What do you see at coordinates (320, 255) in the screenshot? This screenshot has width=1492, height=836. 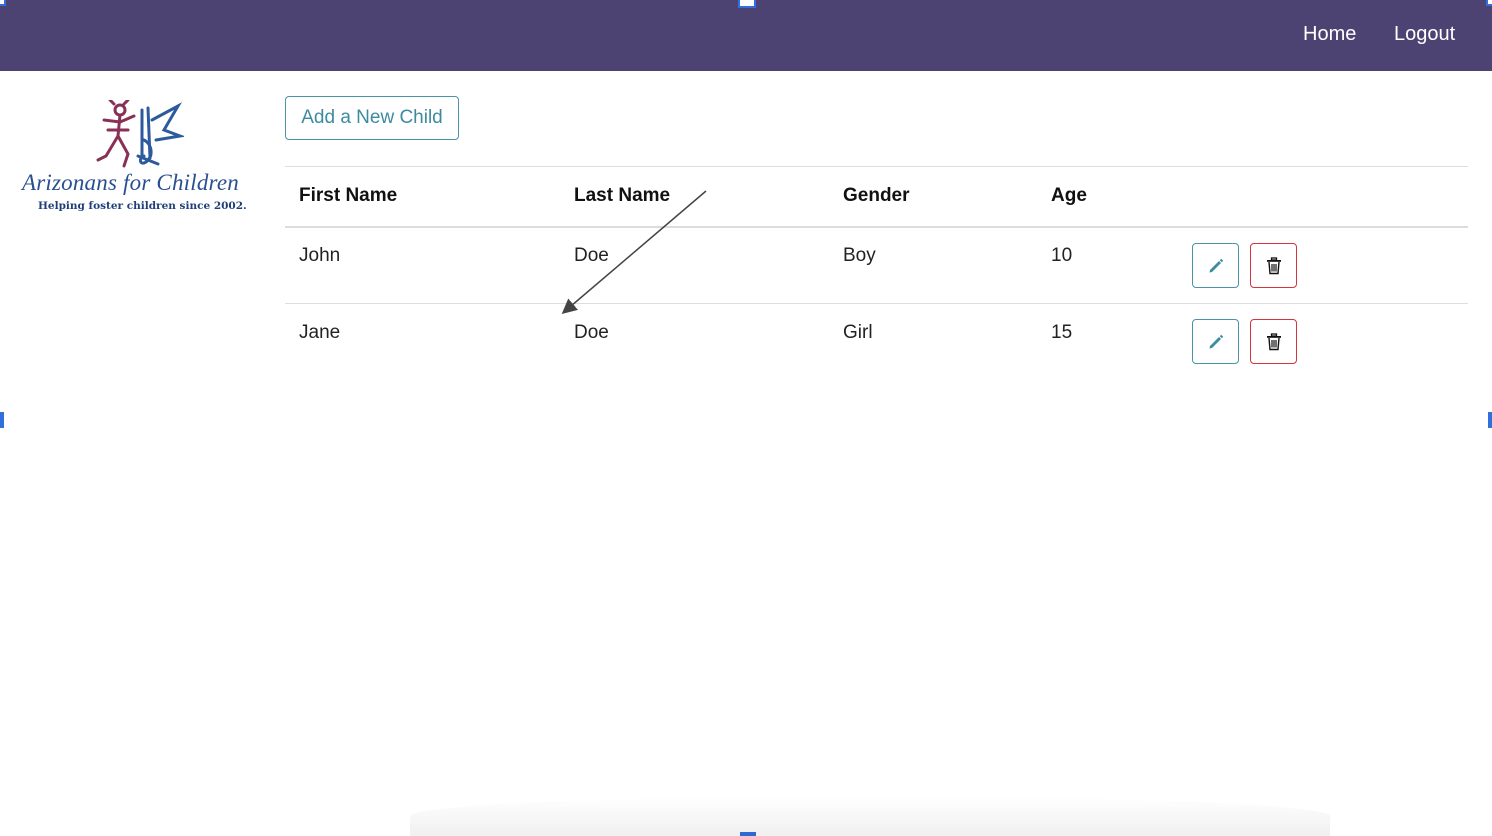 I see `cell-first-name: John` at bounding box center [320, 255].